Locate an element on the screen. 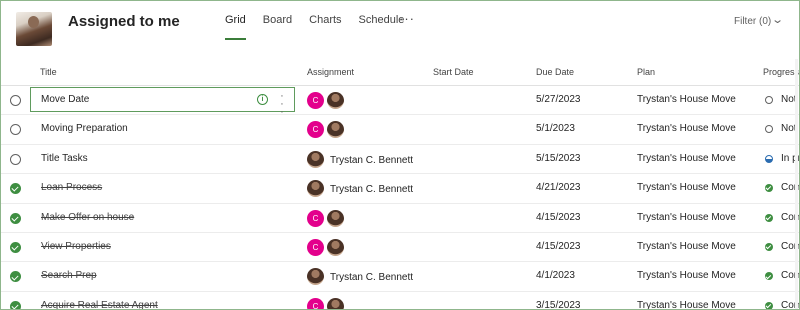 This screenshot has width=800, height=310. chevron-down-icon: ⌄ is located at coordinates (777, 19).